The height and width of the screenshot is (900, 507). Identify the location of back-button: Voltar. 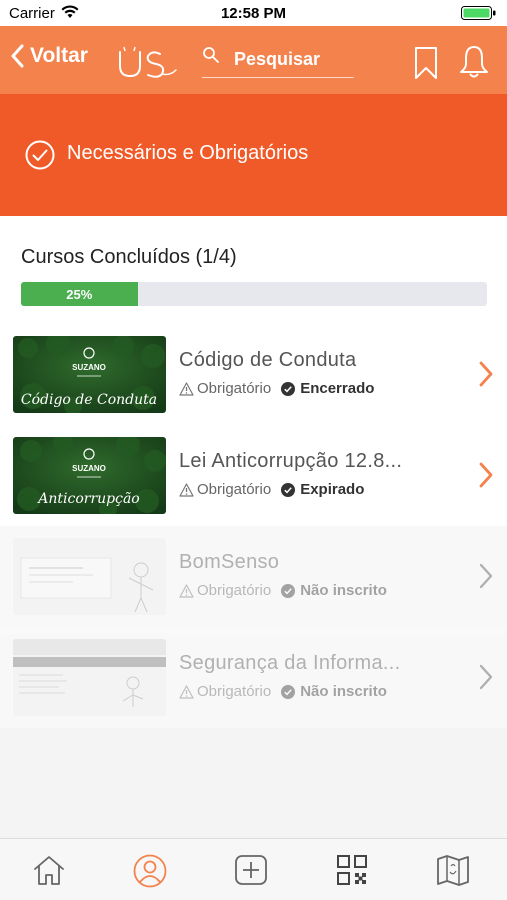
(49, 56).